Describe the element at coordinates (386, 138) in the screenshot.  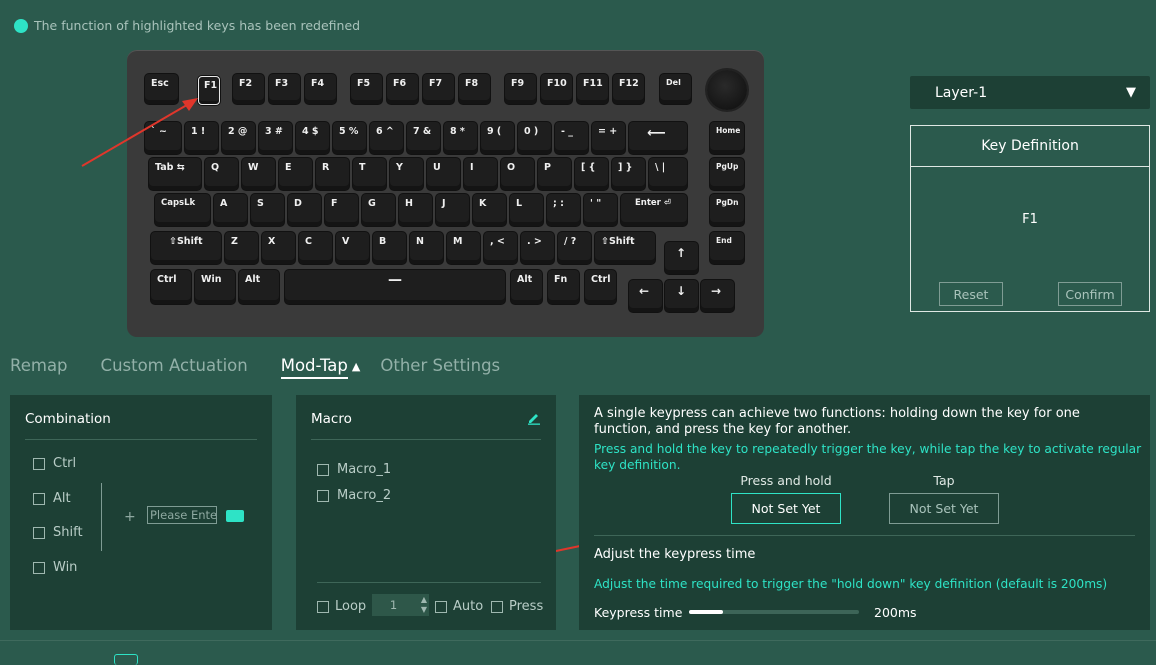
I see `key-6: 6 ^` at that location.